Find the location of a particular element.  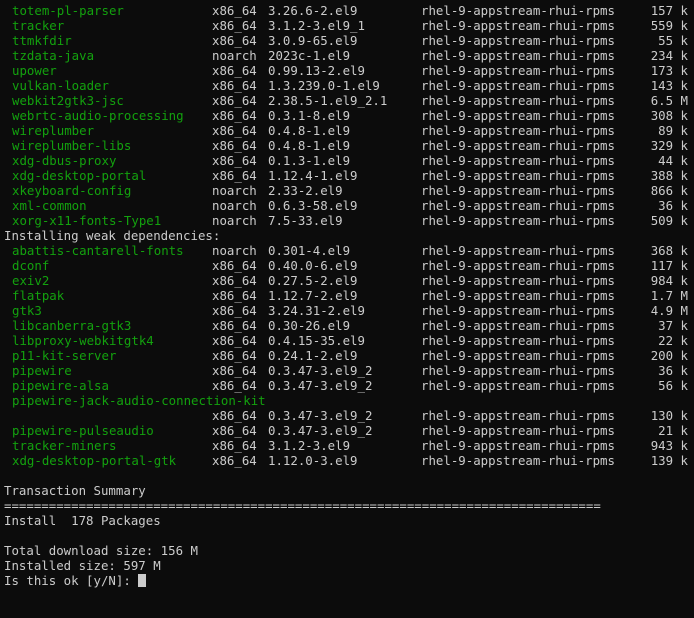

confirm-prompt-text: Is this ok [y/N]: is located at coordinates (71, 580).